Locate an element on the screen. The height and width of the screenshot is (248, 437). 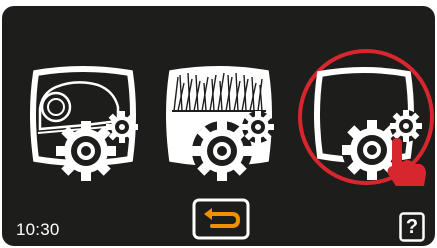
help-button: ? is located at coordinates (412, 227).